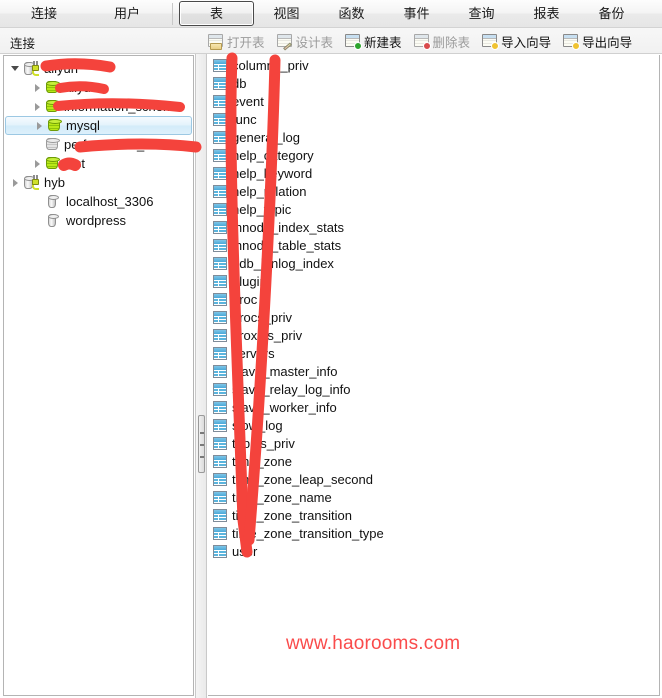 This screenshot has height=698, width=662. I want to click on table-item-label: db, so click(239, 83).